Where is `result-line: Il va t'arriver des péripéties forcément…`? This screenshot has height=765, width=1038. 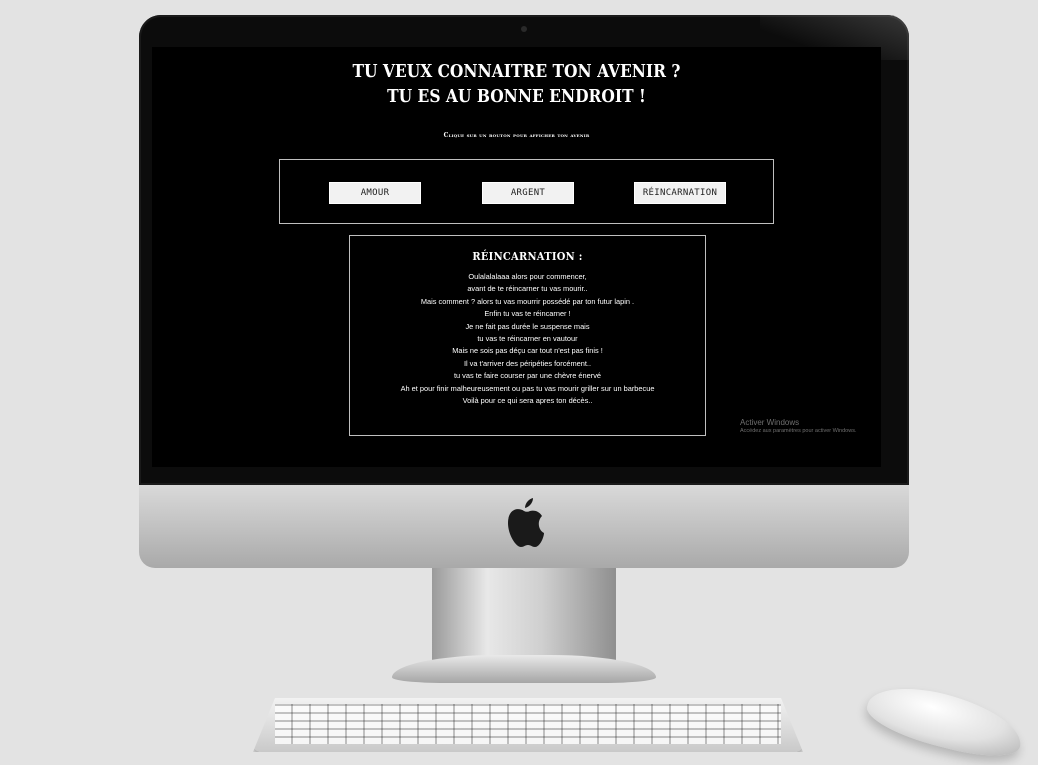 result-line: Il va t'arriver des péripéties forcément… is located at coordinates (527, 363).